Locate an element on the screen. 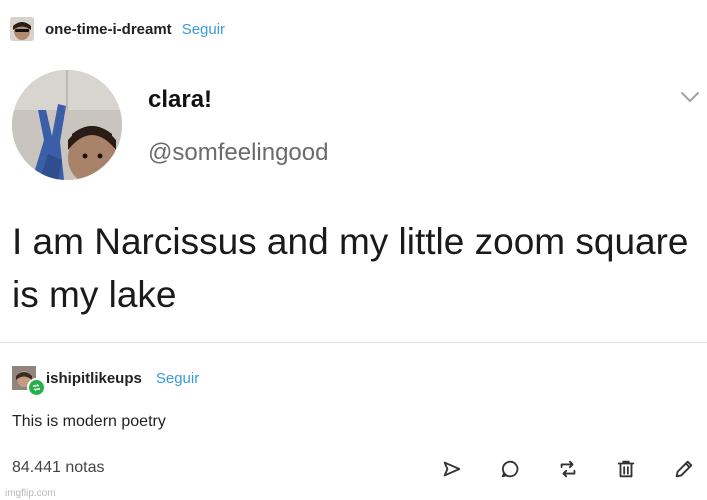 The width and height of the screenshot is (707, 500). send-icon is located at coordinates (452, 469).